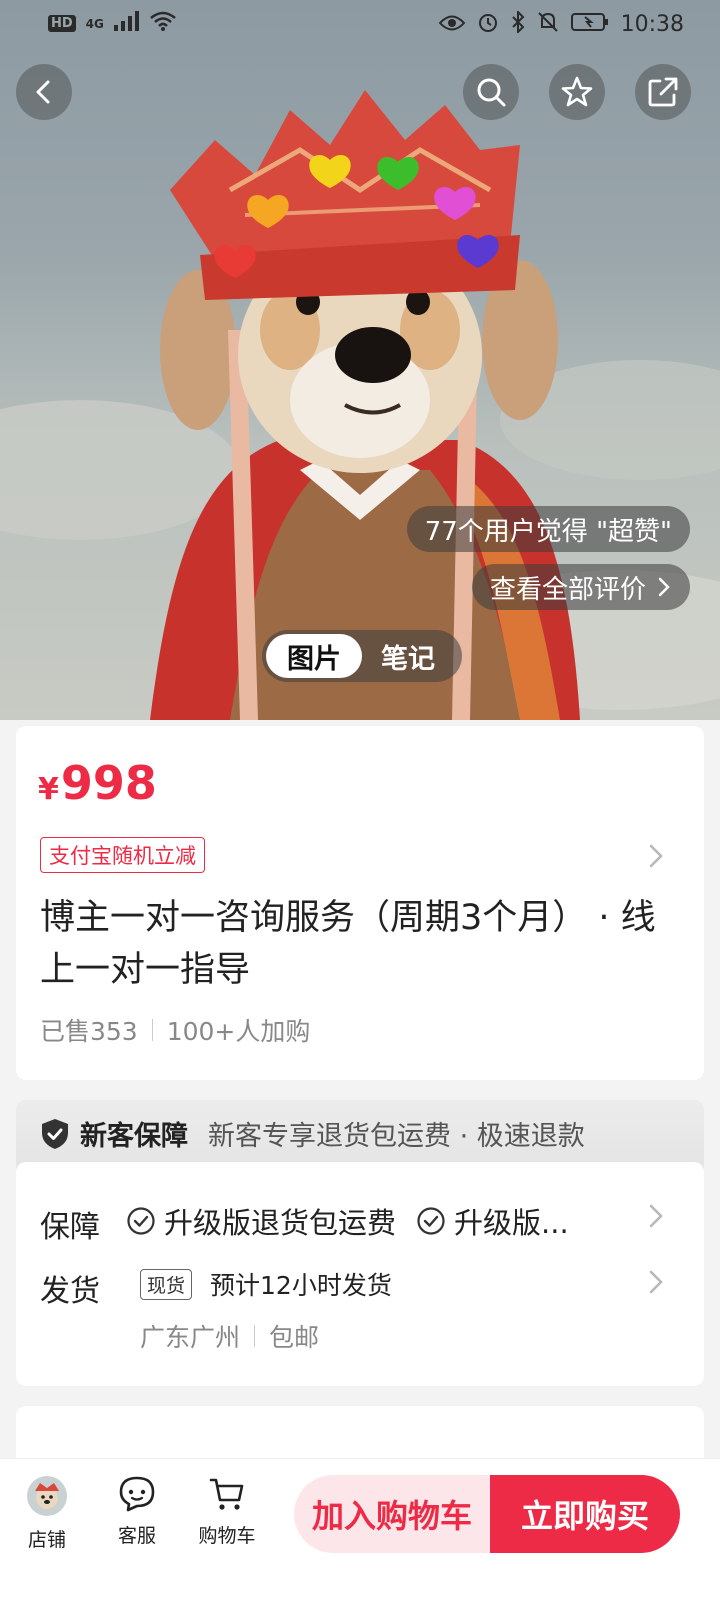 The height and width of the screenshot is (1600, 720). Describe the element at coordinates (227, 1511) in the screenshot. I see `cart-button: 购物车` at that location.